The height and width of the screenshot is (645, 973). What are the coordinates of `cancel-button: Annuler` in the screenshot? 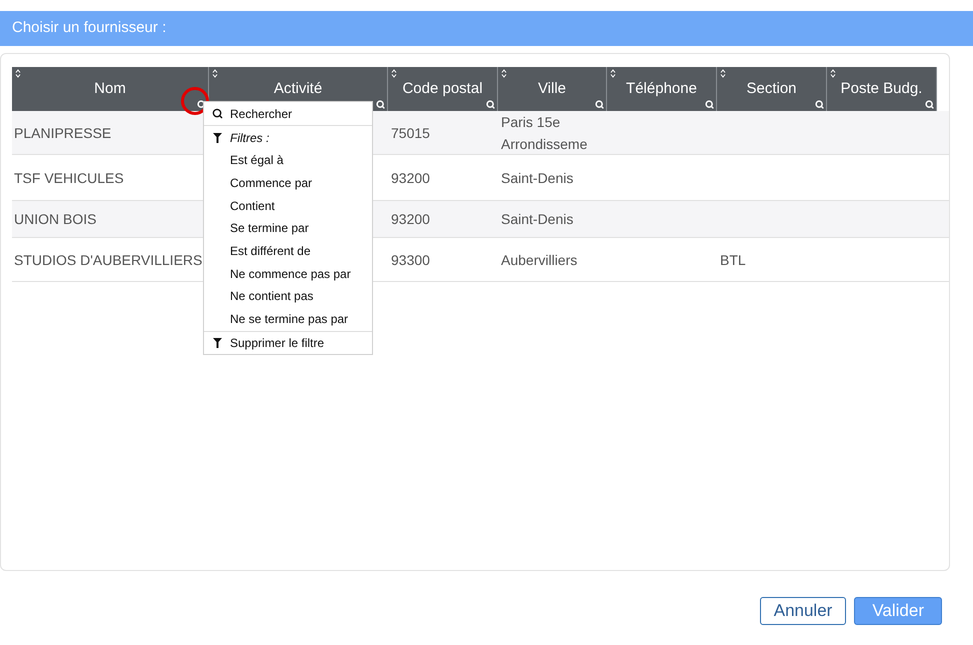 It's located at (803, 611).